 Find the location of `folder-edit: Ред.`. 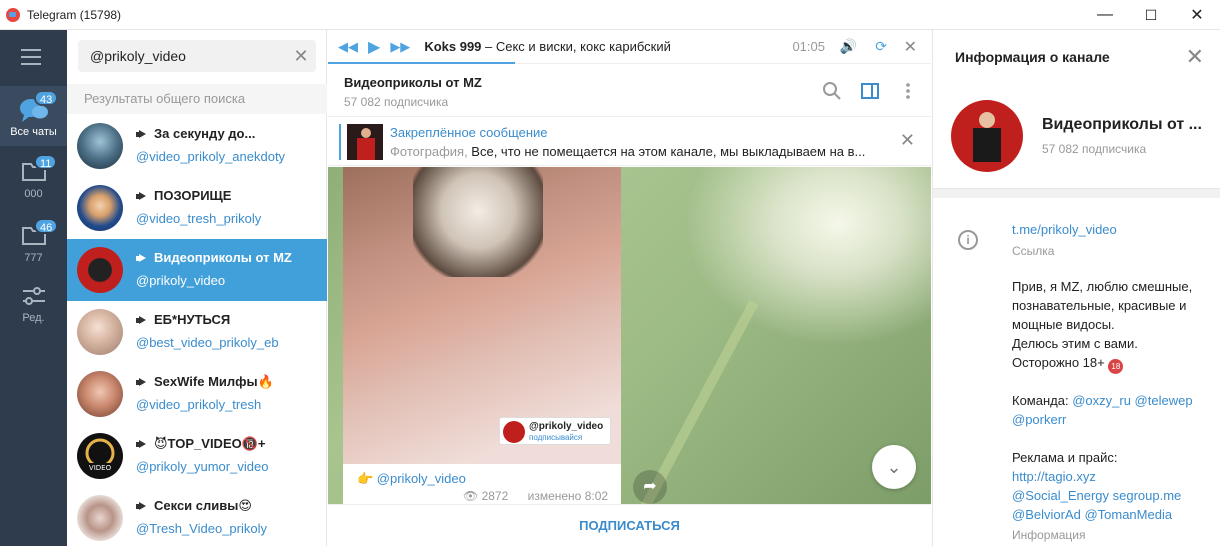

folder-edit: Ред. is located at coordinates (33, 307).